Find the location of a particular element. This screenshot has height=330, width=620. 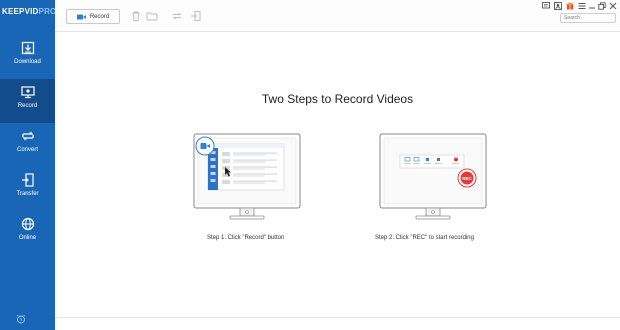

sidebar-item-label: Download is located at coordinates (27, 62).